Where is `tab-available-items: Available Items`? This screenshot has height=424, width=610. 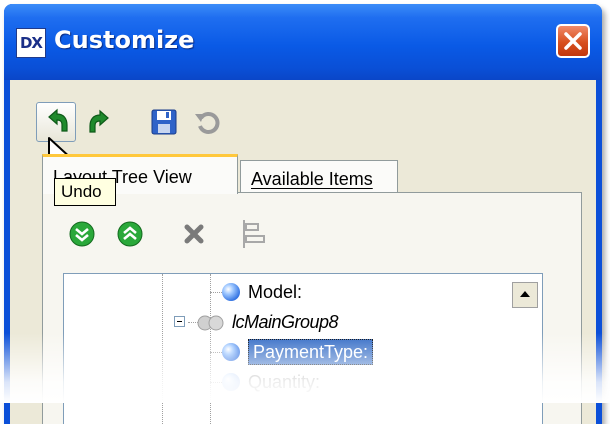
tab-available-items: Available Items is located at coordinates (319, 178).